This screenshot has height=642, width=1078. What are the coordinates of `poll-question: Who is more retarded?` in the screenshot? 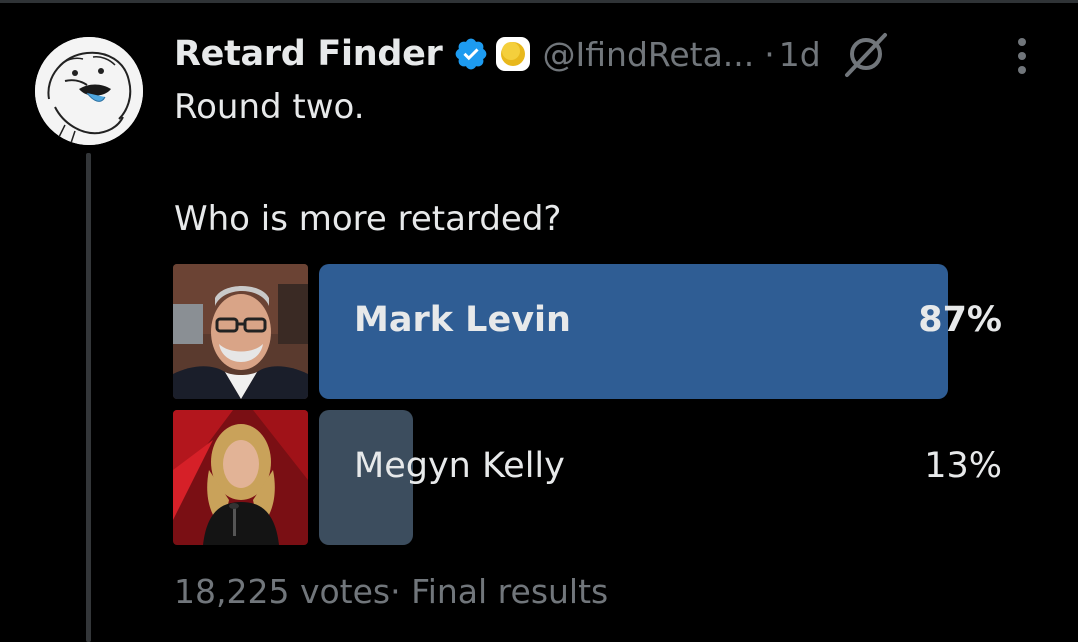 It's located at (368, 219).